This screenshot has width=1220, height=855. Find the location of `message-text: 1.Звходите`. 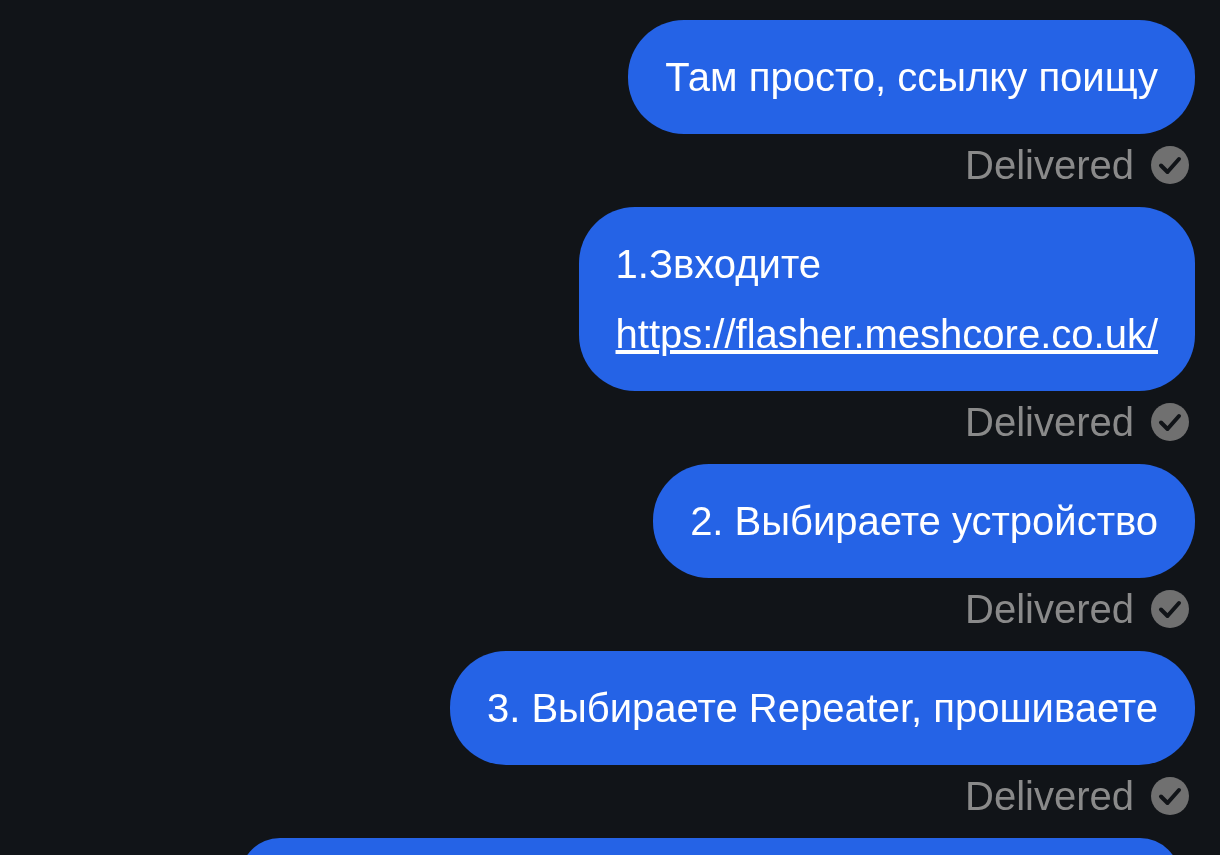

message-text: 1.Звходите is located at coordinates (718, 264).